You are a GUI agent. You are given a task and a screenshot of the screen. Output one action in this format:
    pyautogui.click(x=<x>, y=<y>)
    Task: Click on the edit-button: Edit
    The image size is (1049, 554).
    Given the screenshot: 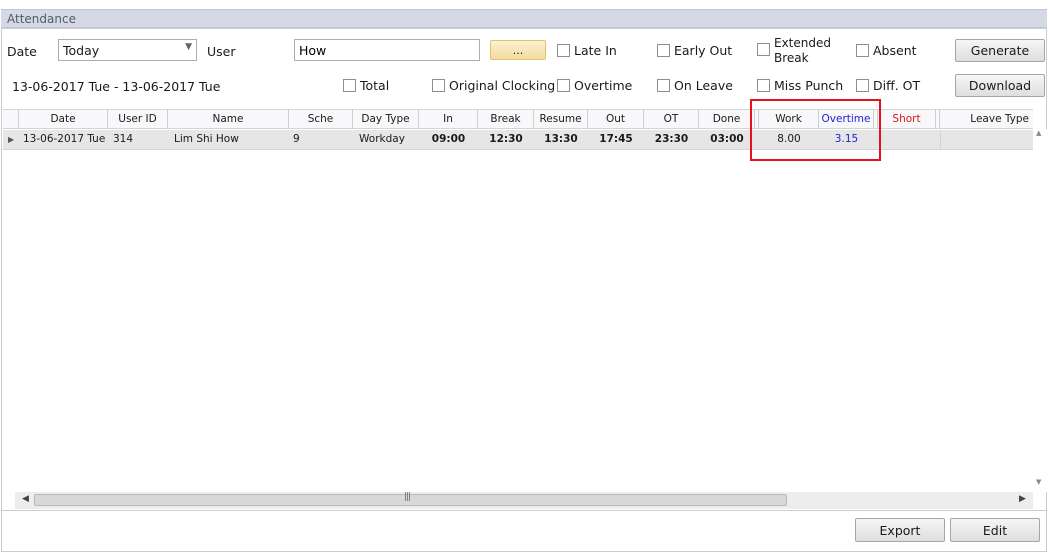 What is the action you would take?
    pyautogui.click(x=995, y=530)
    